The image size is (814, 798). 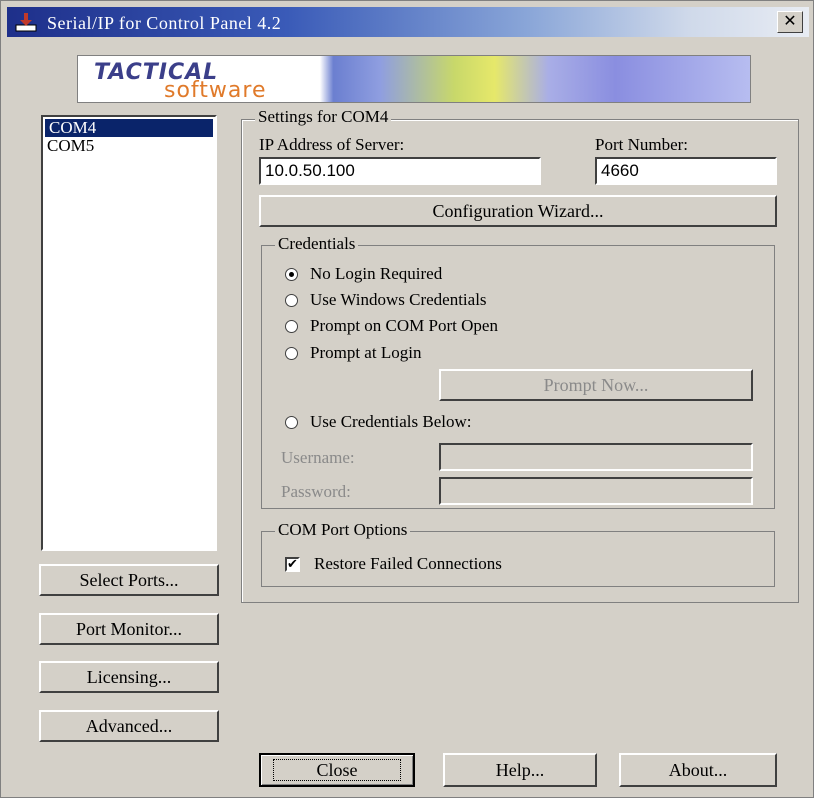 I want to click on password-input, so click(x=596, y=491).